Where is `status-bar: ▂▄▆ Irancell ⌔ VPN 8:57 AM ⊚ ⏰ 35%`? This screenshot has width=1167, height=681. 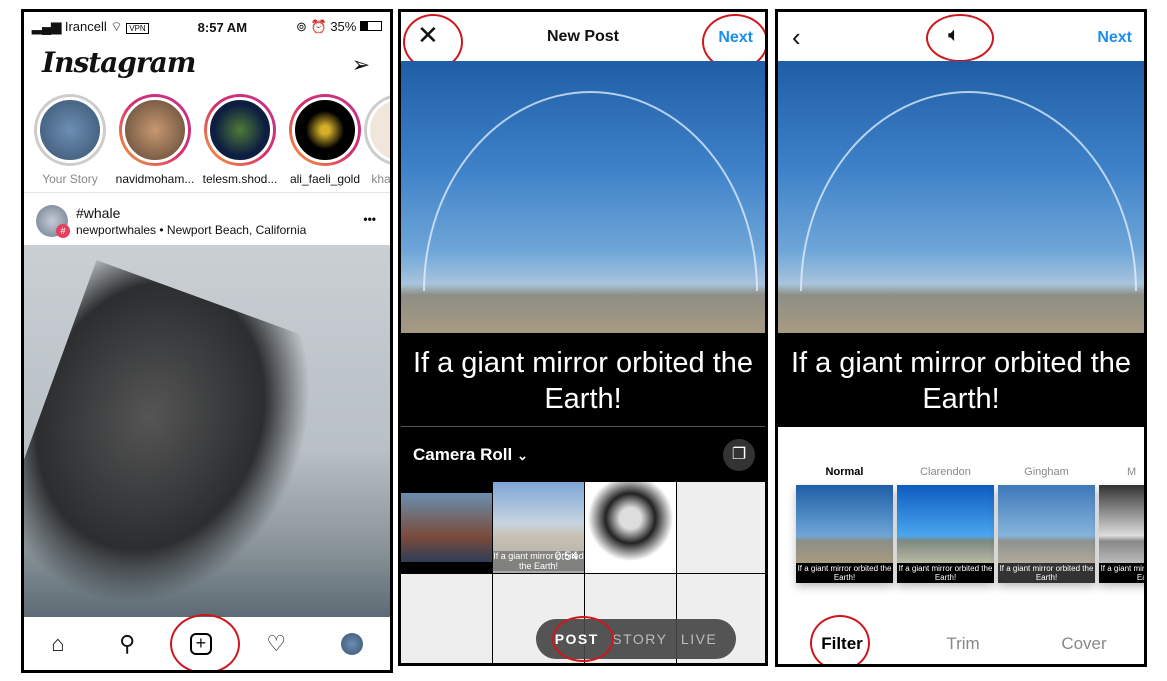
status-bar: ▂▄▆ Irancell ⌔ VPN 8:57 AM ⊚ ⏰ 35% is located at coordinates (207, 27).